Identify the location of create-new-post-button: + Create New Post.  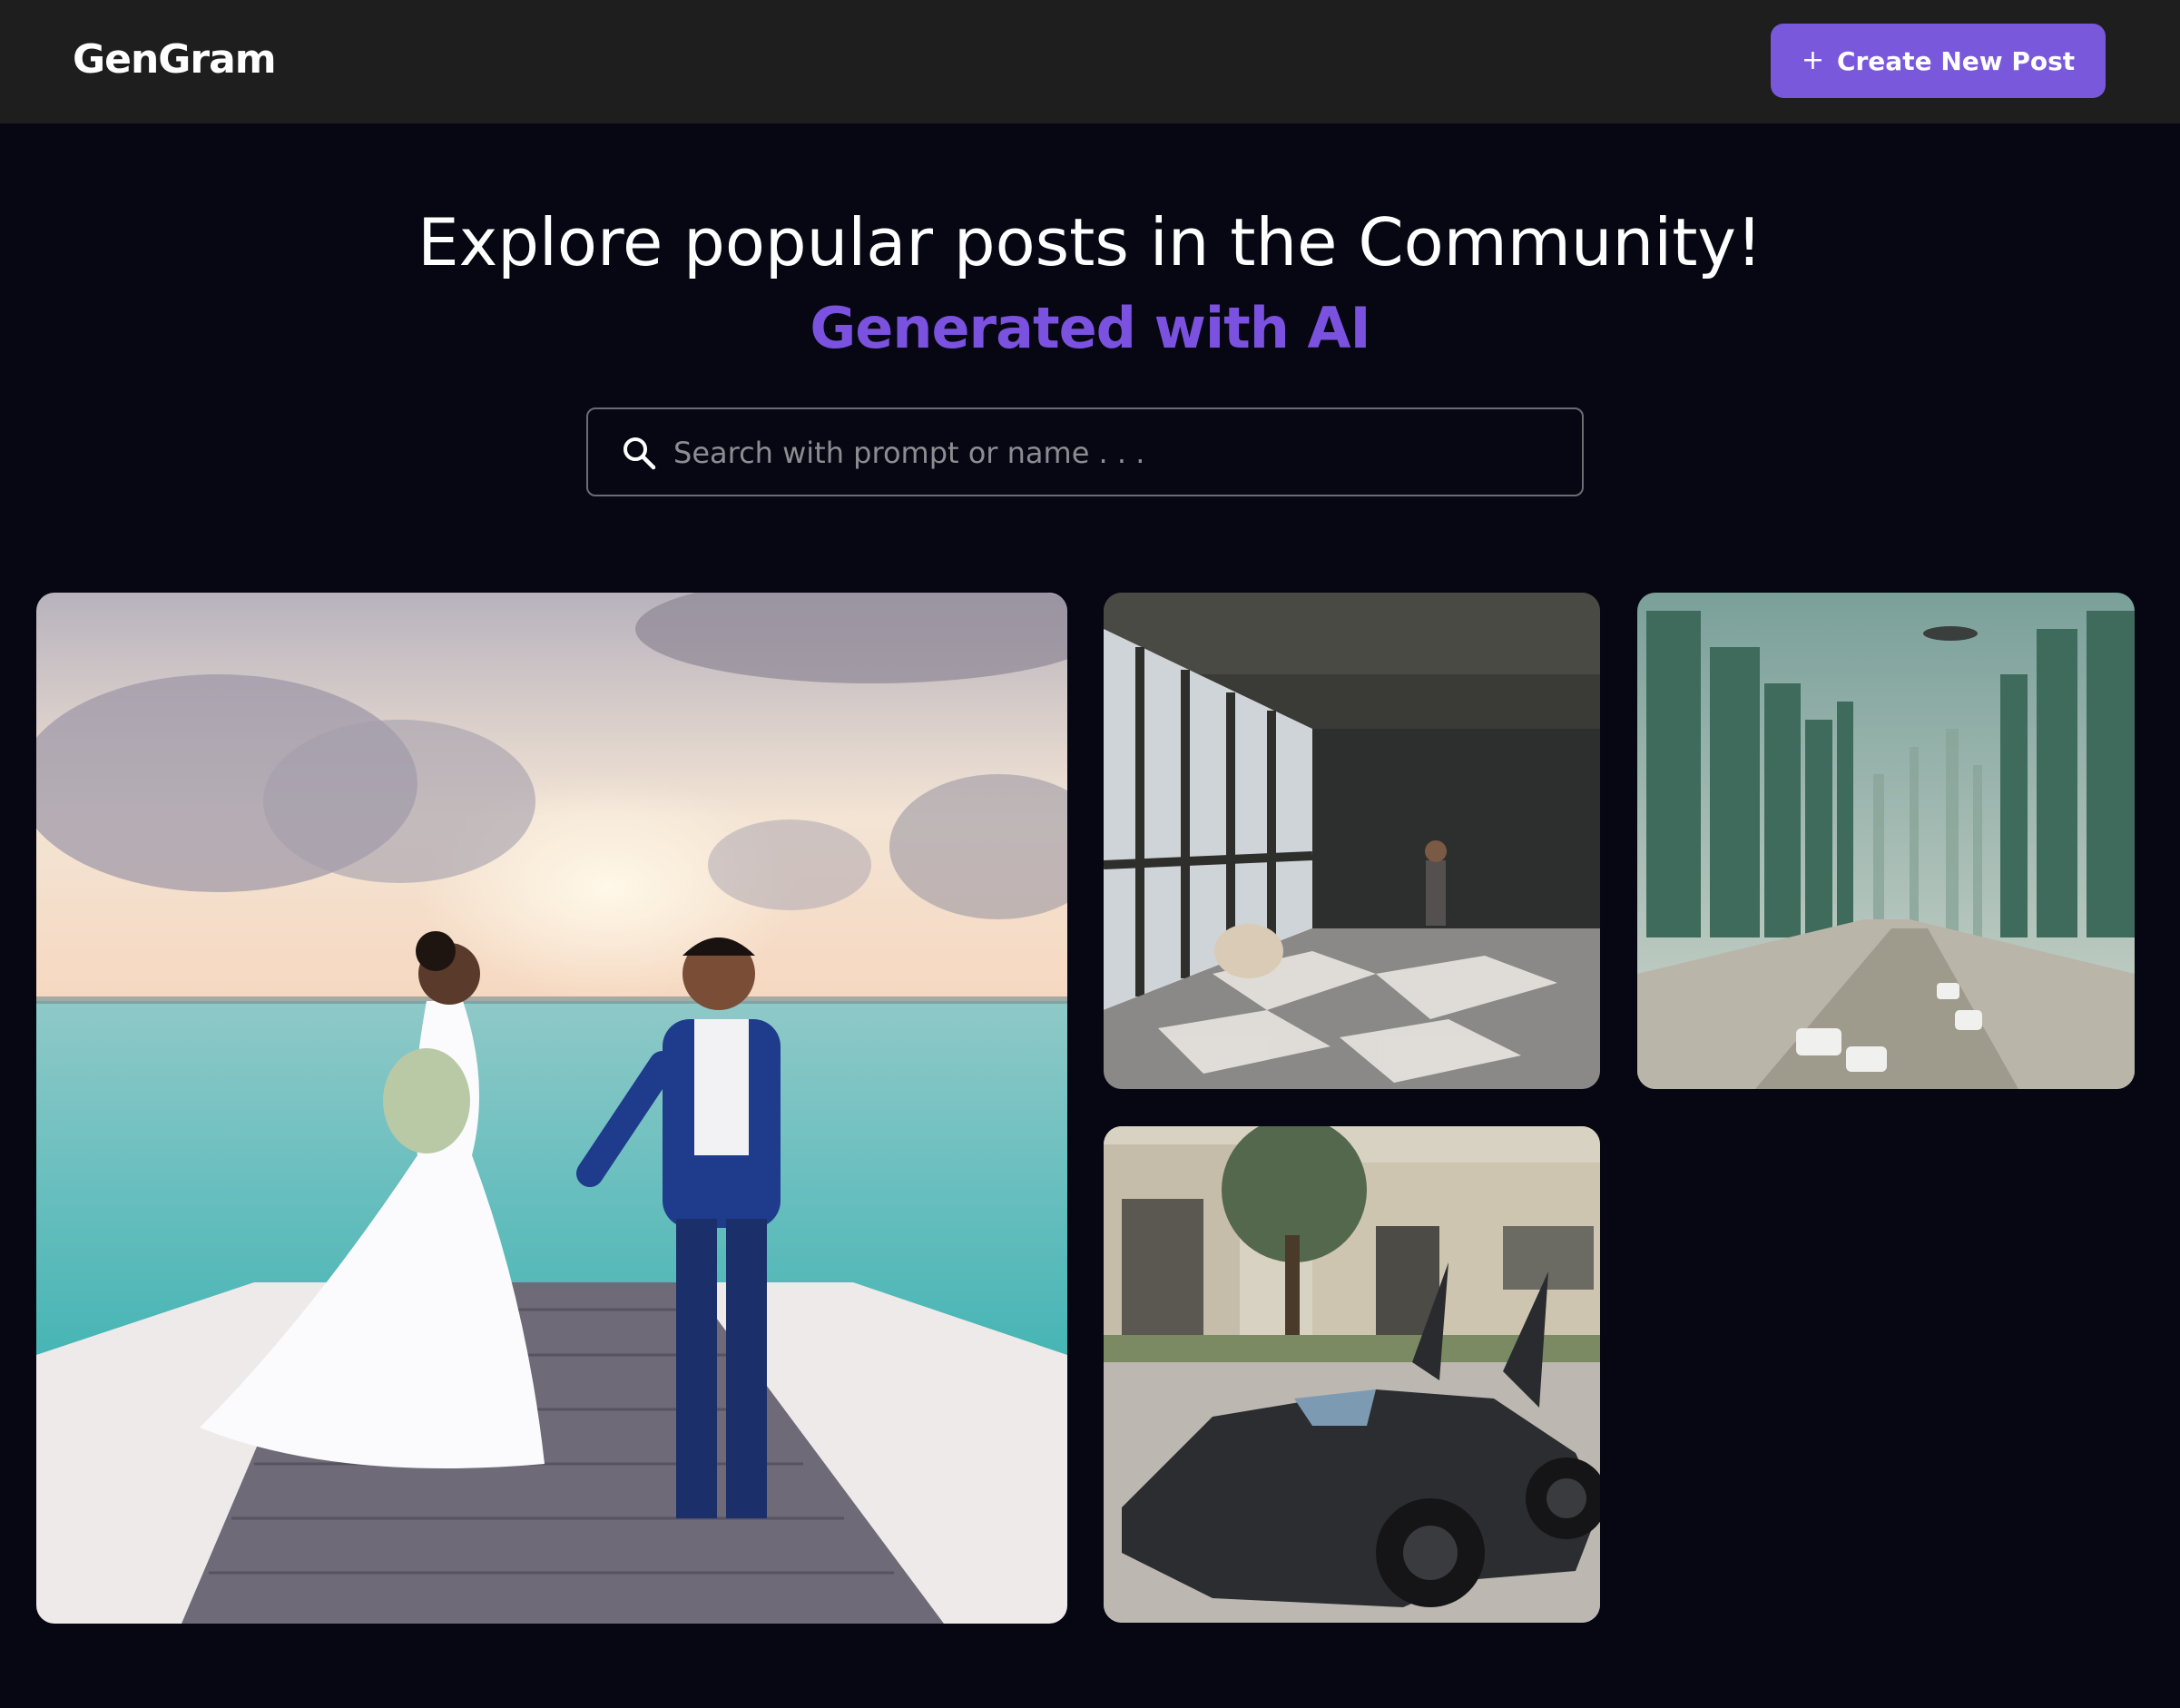
(1938, 61).